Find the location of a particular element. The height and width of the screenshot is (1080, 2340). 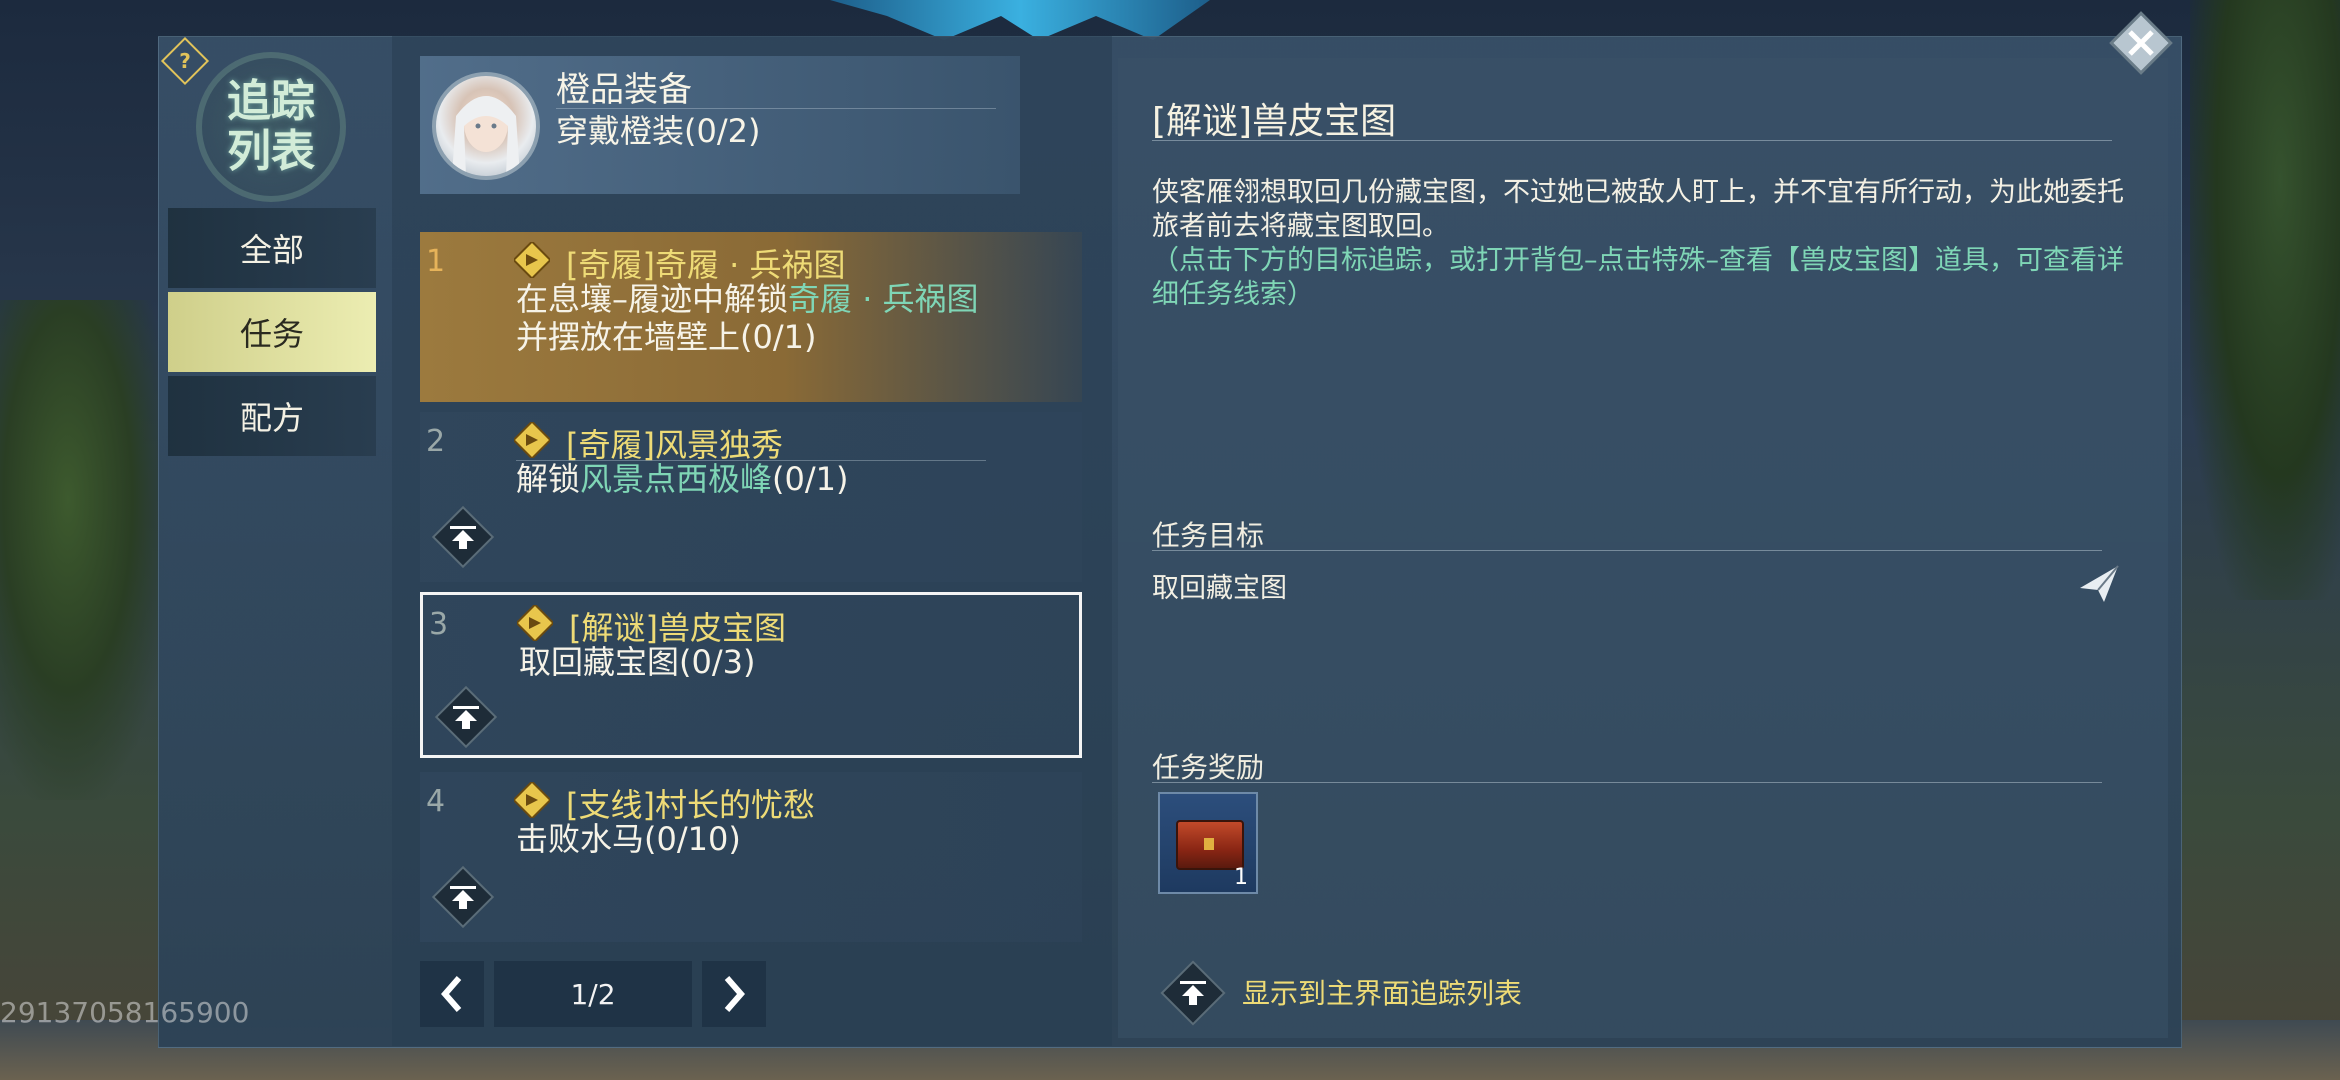

show-on-main-tracker-button is located at coordinates (1193, 993).